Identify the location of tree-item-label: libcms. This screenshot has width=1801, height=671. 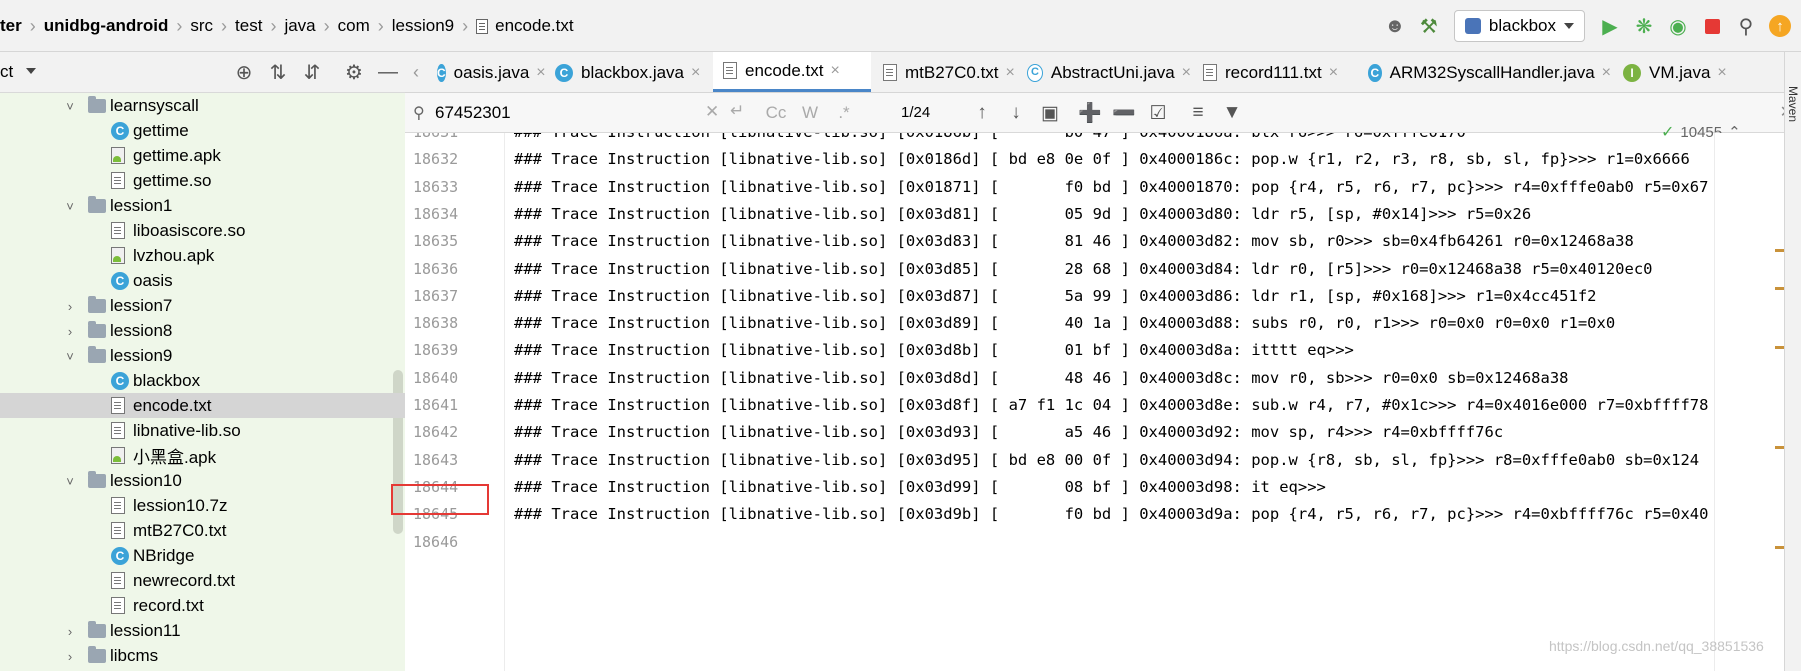
(134, 655).